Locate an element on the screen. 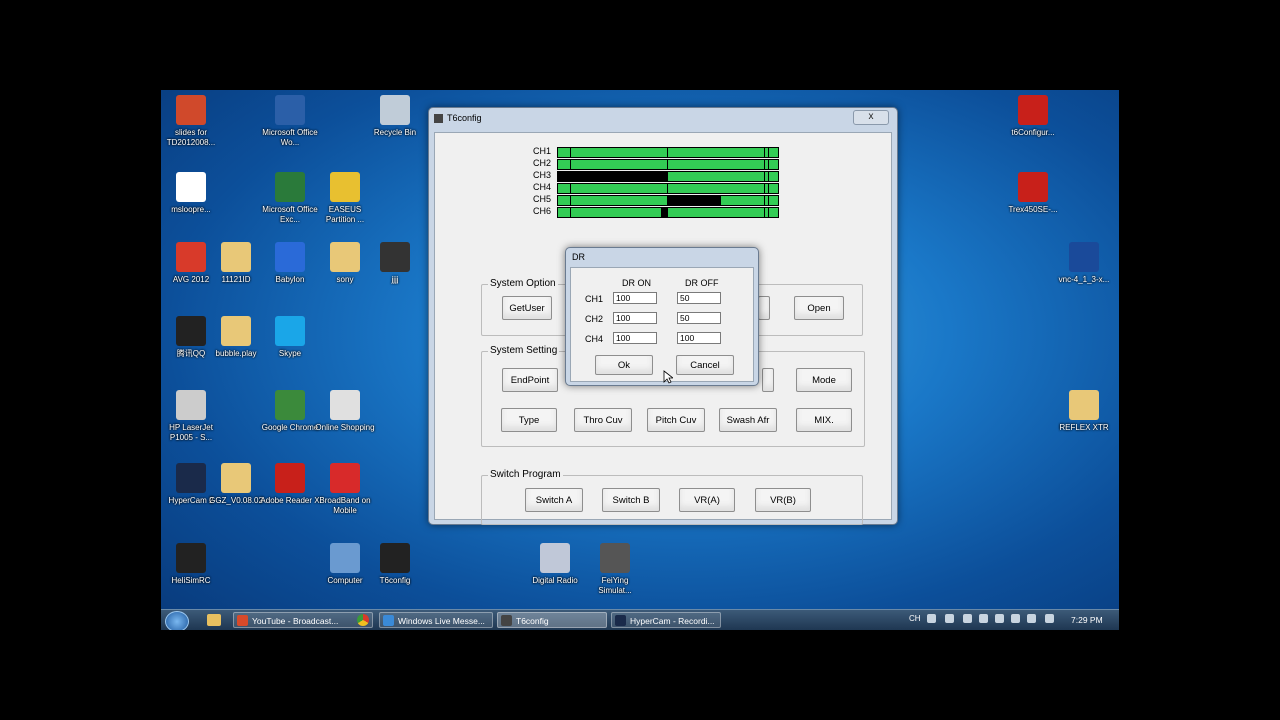 The width and height of the screenshot is (1280, 720). close-button: x is located at coordinates (871, 117).